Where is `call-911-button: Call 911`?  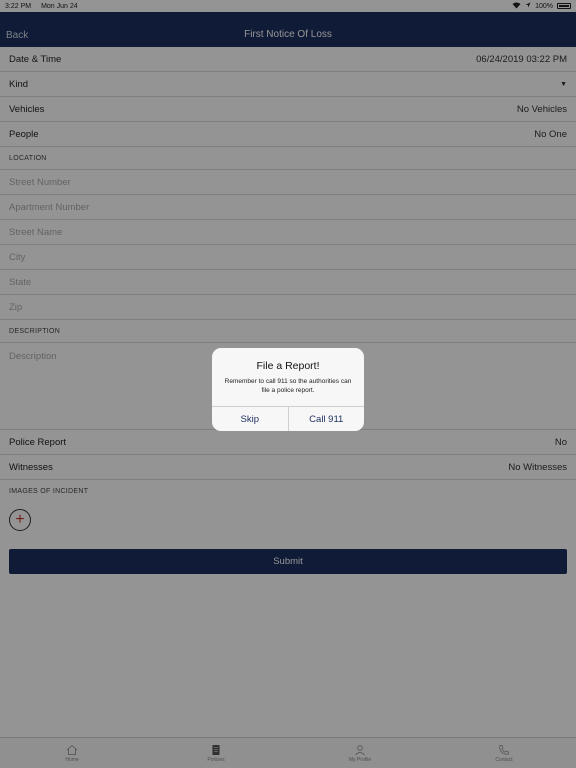
call-911-button: Call 911 is located at coordinates (326, 419).